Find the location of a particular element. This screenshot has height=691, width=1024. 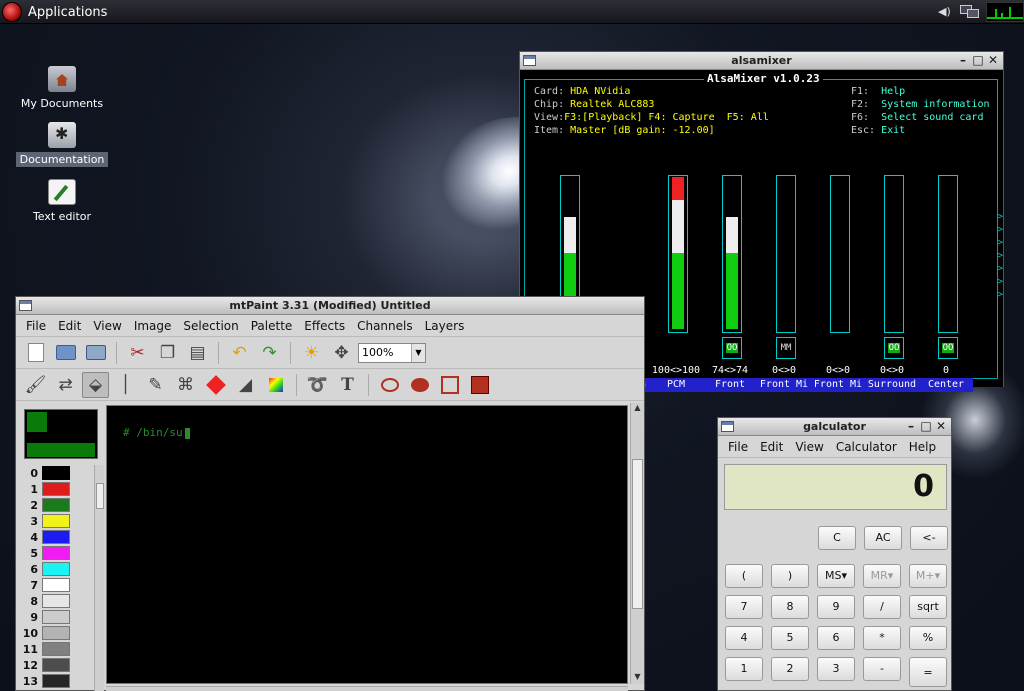

calc-button: ( is located at coordinates (744, 576).